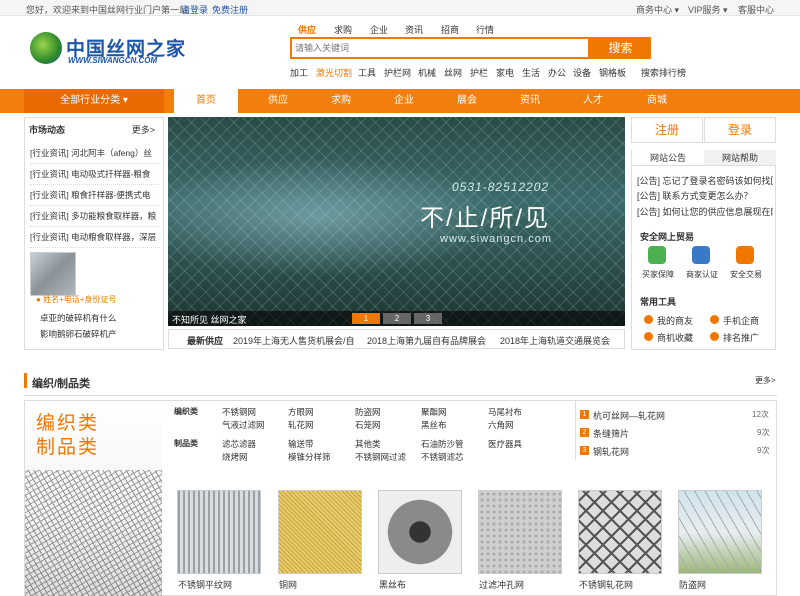  I want to click on latest-supply-item: 2018年上海轨道交通展览会, so click(555, 340).